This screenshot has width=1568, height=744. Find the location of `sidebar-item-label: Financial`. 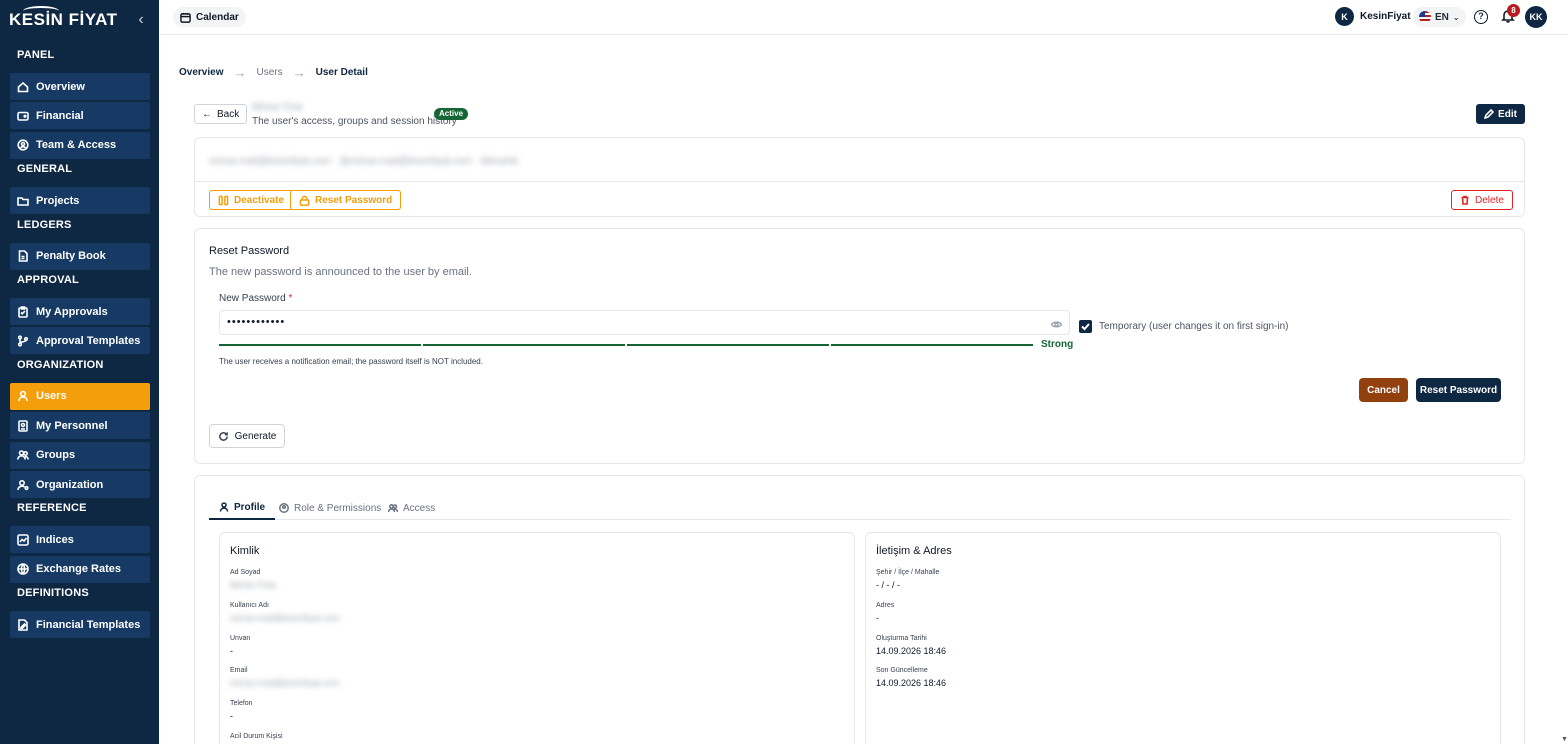

sidebar-item-label: Financial is located at coordinates (60, 115).